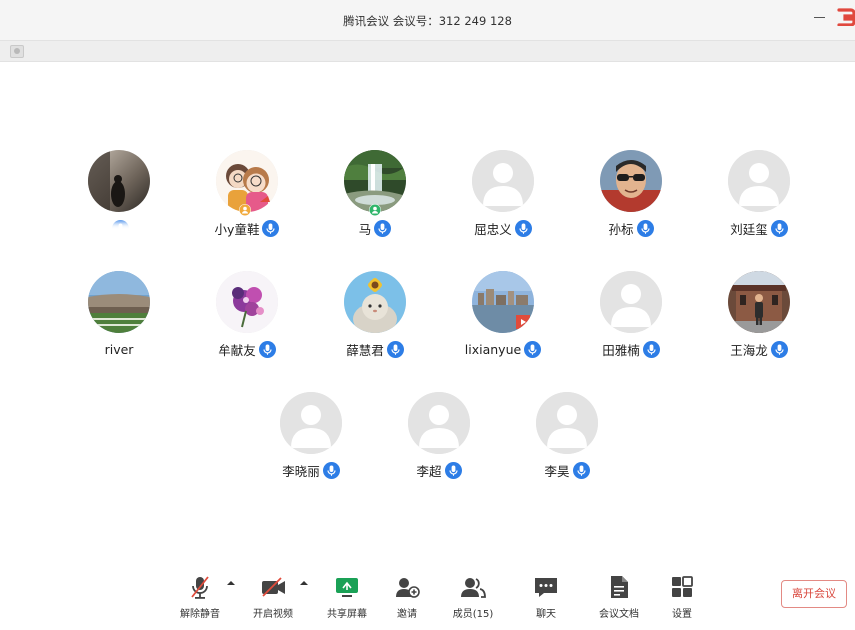  I want to click on participant-name: 田雅楠, so click(621, 350).